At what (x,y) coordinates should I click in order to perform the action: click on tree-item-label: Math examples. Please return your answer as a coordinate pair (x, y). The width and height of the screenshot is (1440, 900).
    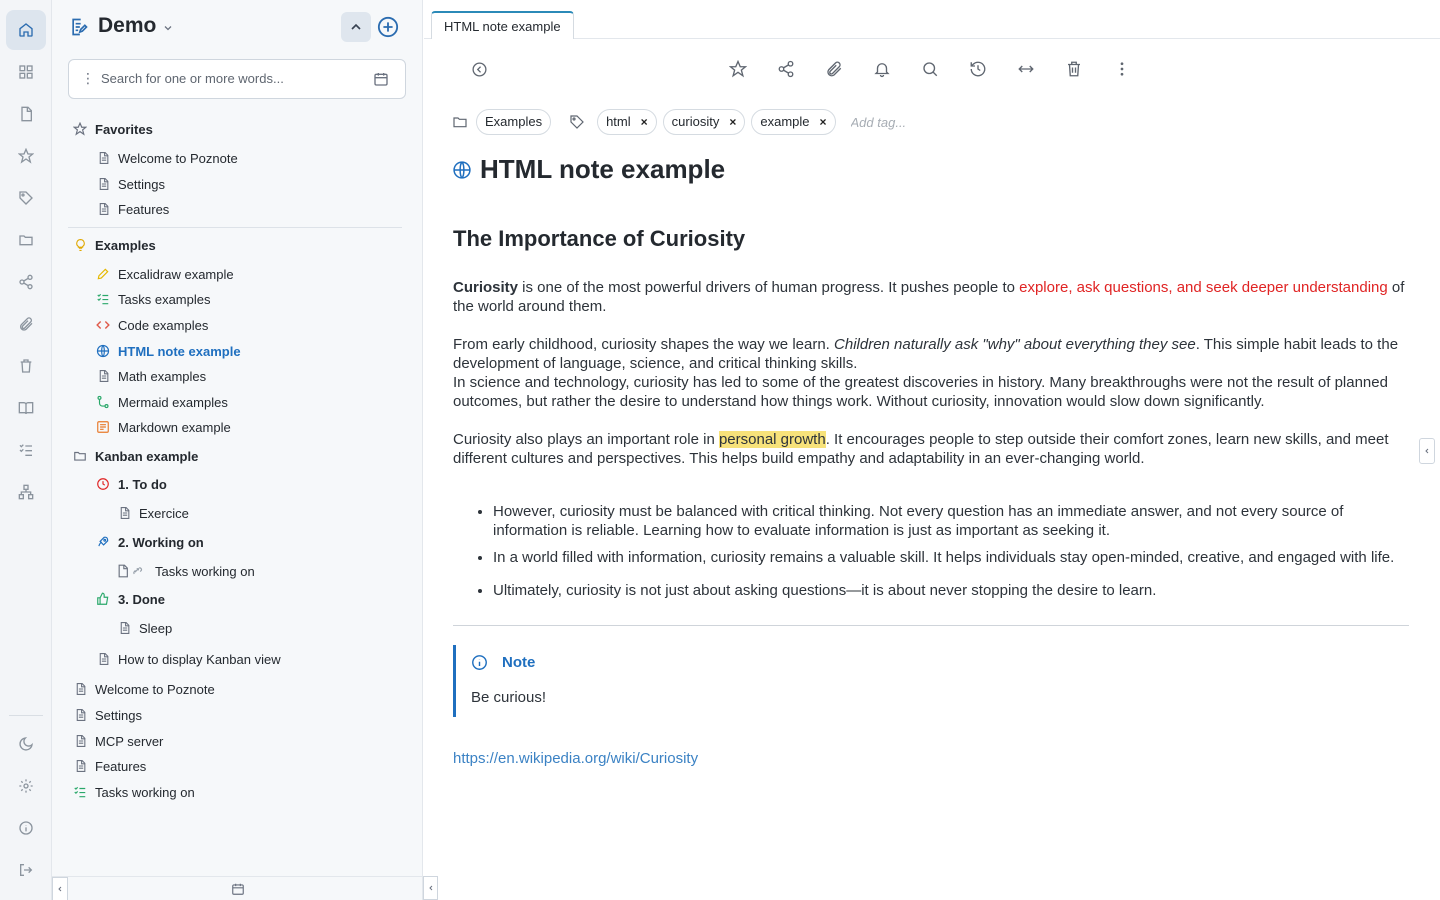
    Looking at the image, I should click on (162, 376).